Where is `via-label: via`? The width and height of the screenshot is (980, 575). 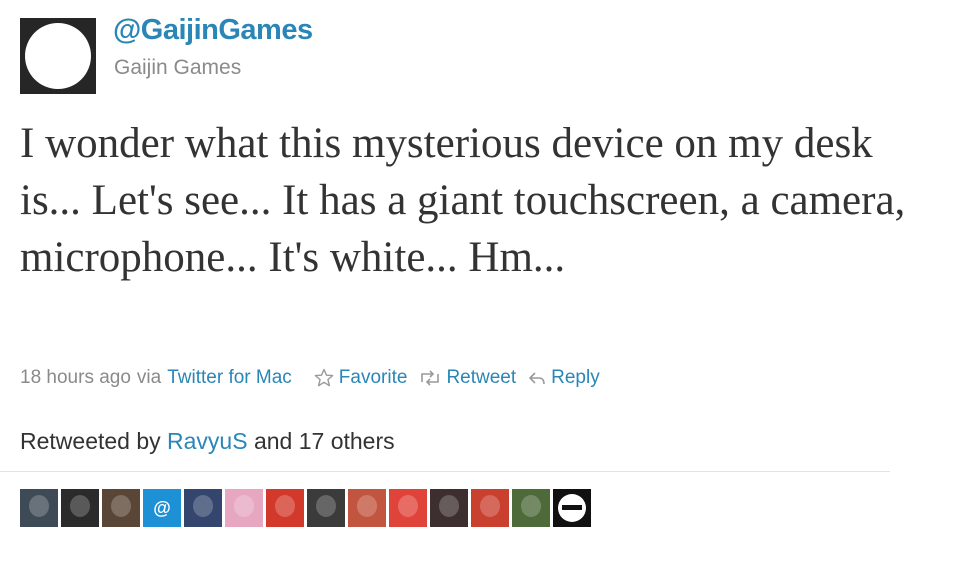 via-label: via is located at coordinates (149, 377).